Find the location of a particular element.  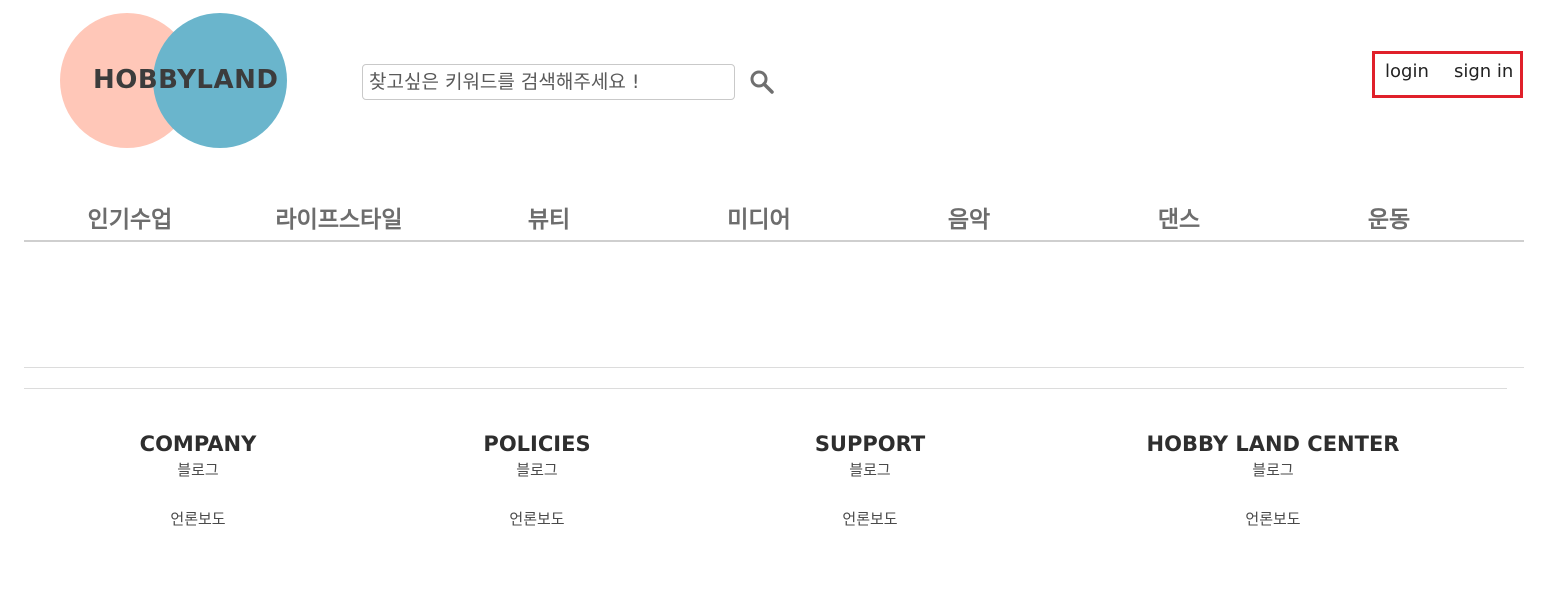

footer-heading: HOBBY LAND CENTER is located at coordinates (1273, 444).